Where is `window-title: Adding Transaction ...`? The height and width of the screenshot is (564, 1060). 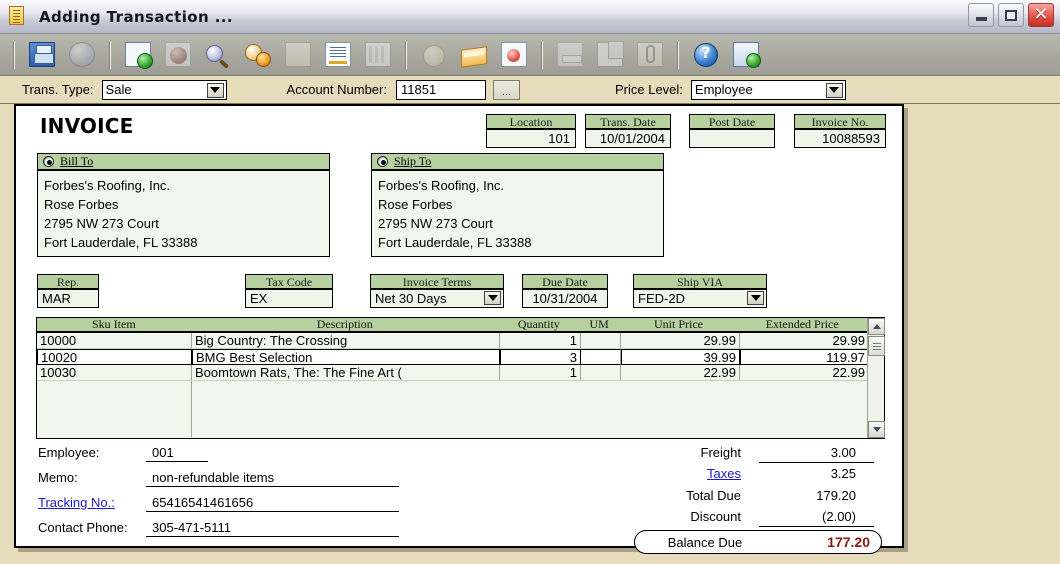
window-title: Adding Transaction ... is located at coordinates (136, 16).